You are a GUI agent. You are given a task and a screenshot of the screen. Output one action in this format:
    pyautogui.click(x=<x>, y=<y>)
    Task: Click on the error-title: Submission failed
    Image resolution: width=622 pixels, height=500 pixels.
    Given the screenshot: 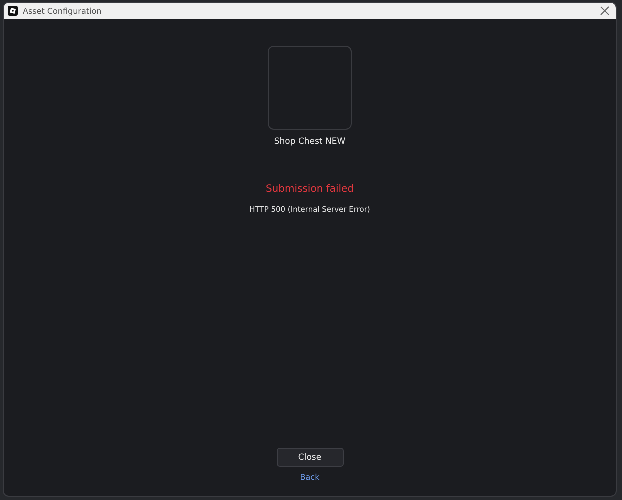 What is the action you would take?
    pyautogui.click(x=310, y=189)
    